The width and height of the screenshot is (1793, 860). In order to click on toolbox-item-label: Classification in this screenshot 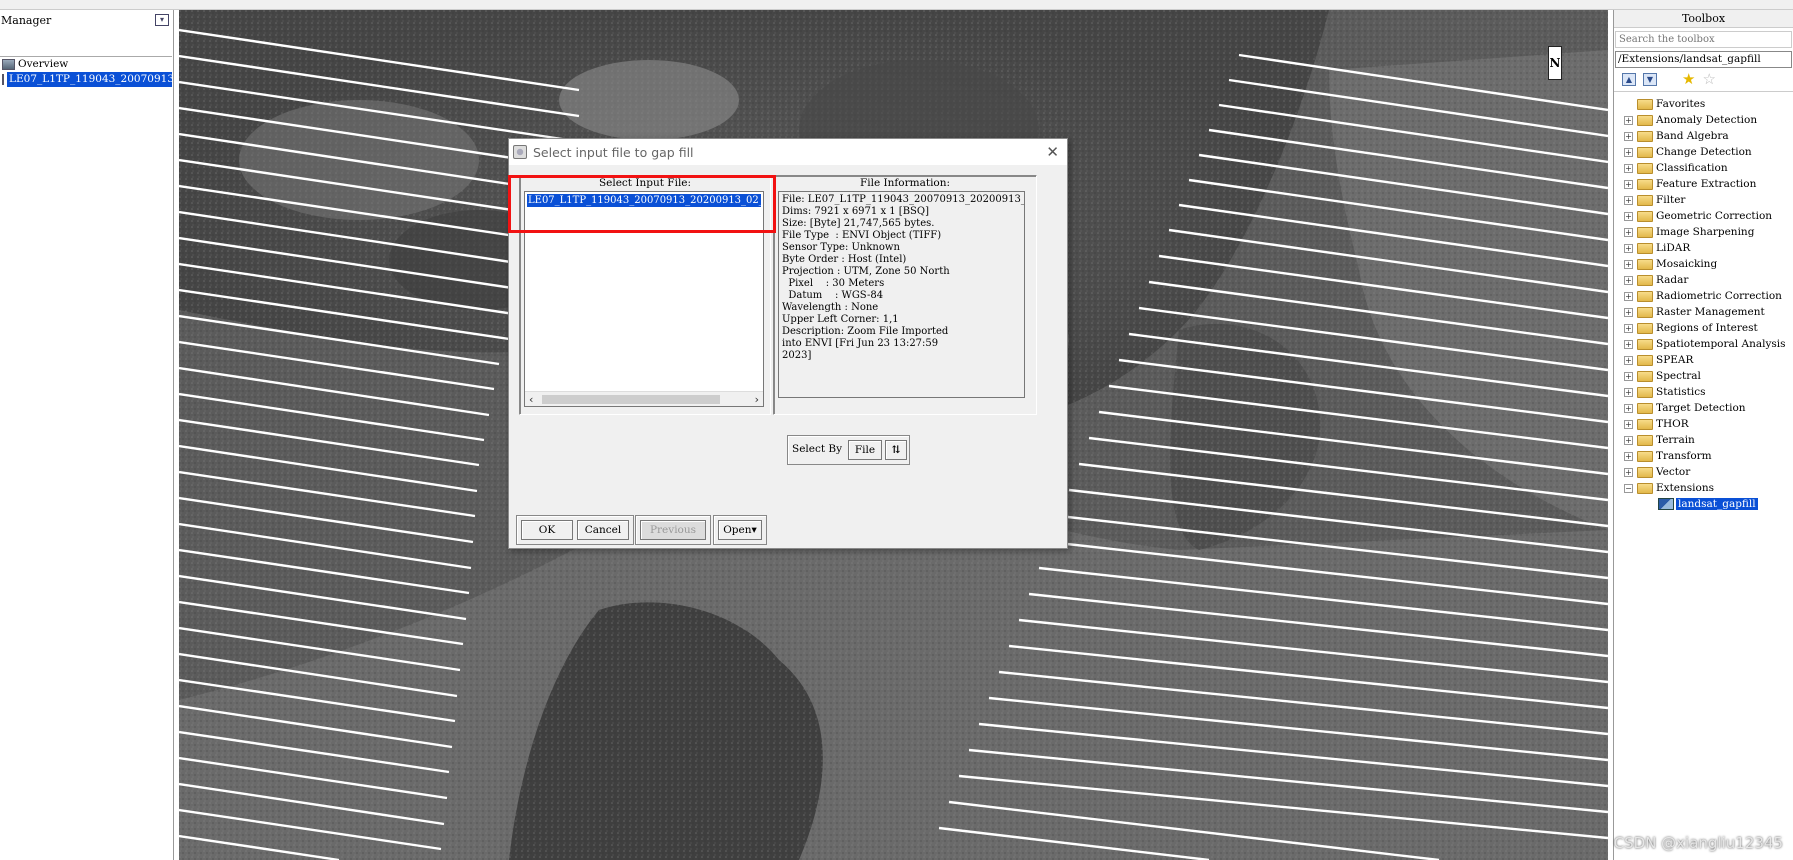, I will do `click(1692, 168)`.